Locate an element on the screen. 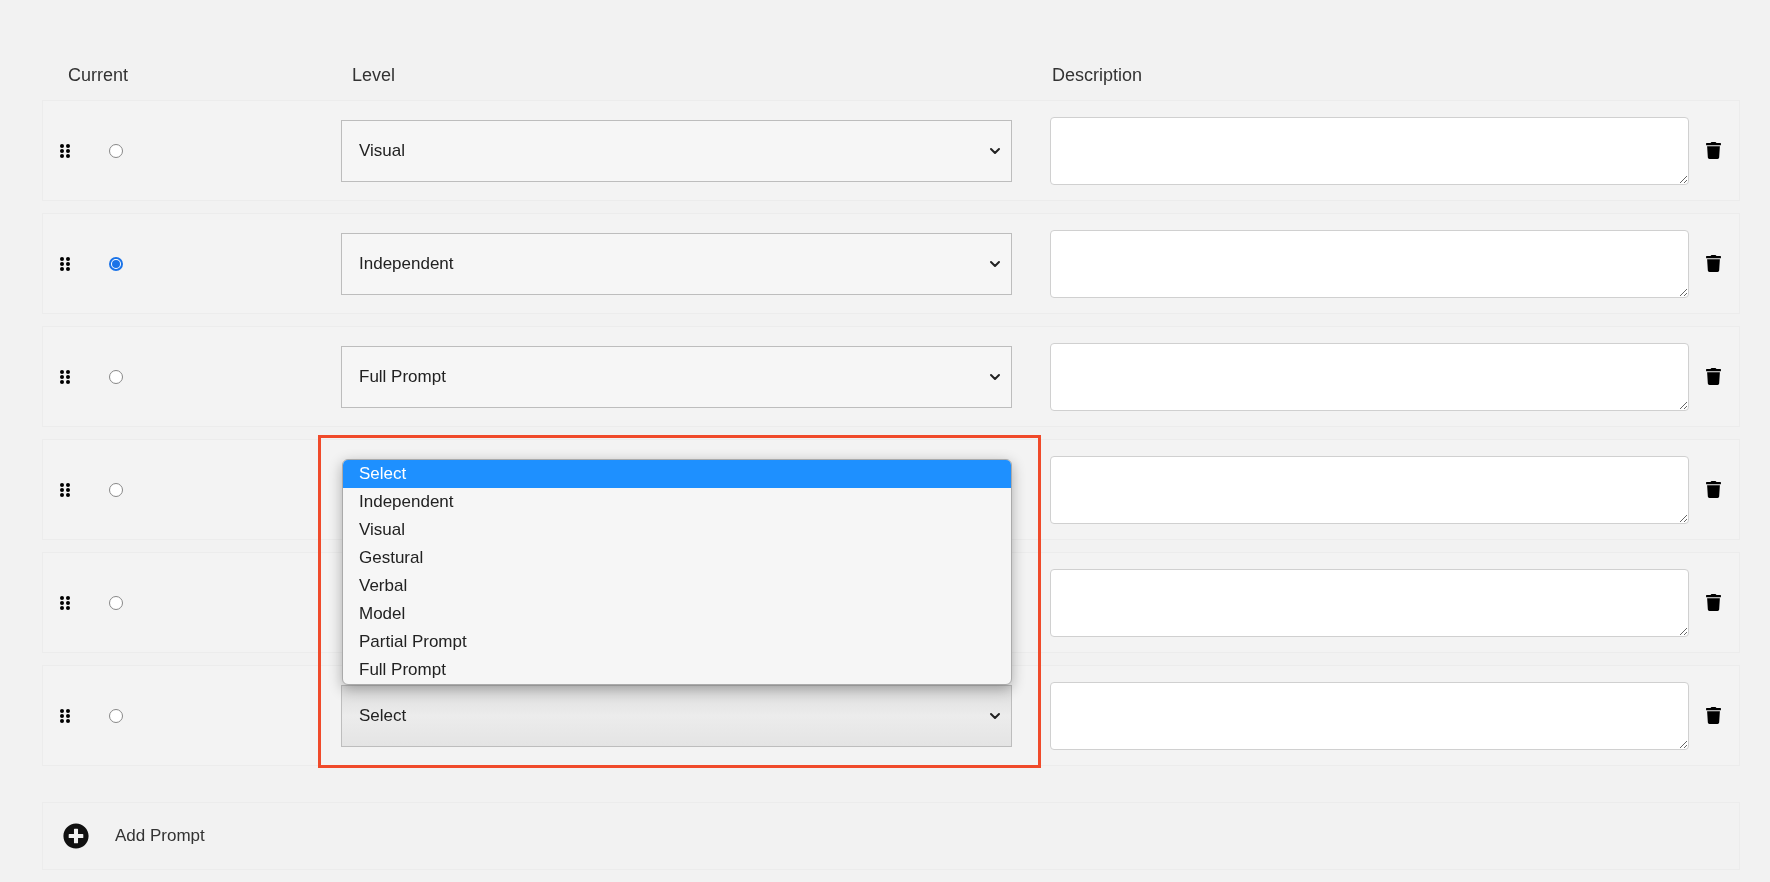 This screenshot has width=1770, height=882. add-prompt-button: Add Prompt is located at coordinates (134, 836).